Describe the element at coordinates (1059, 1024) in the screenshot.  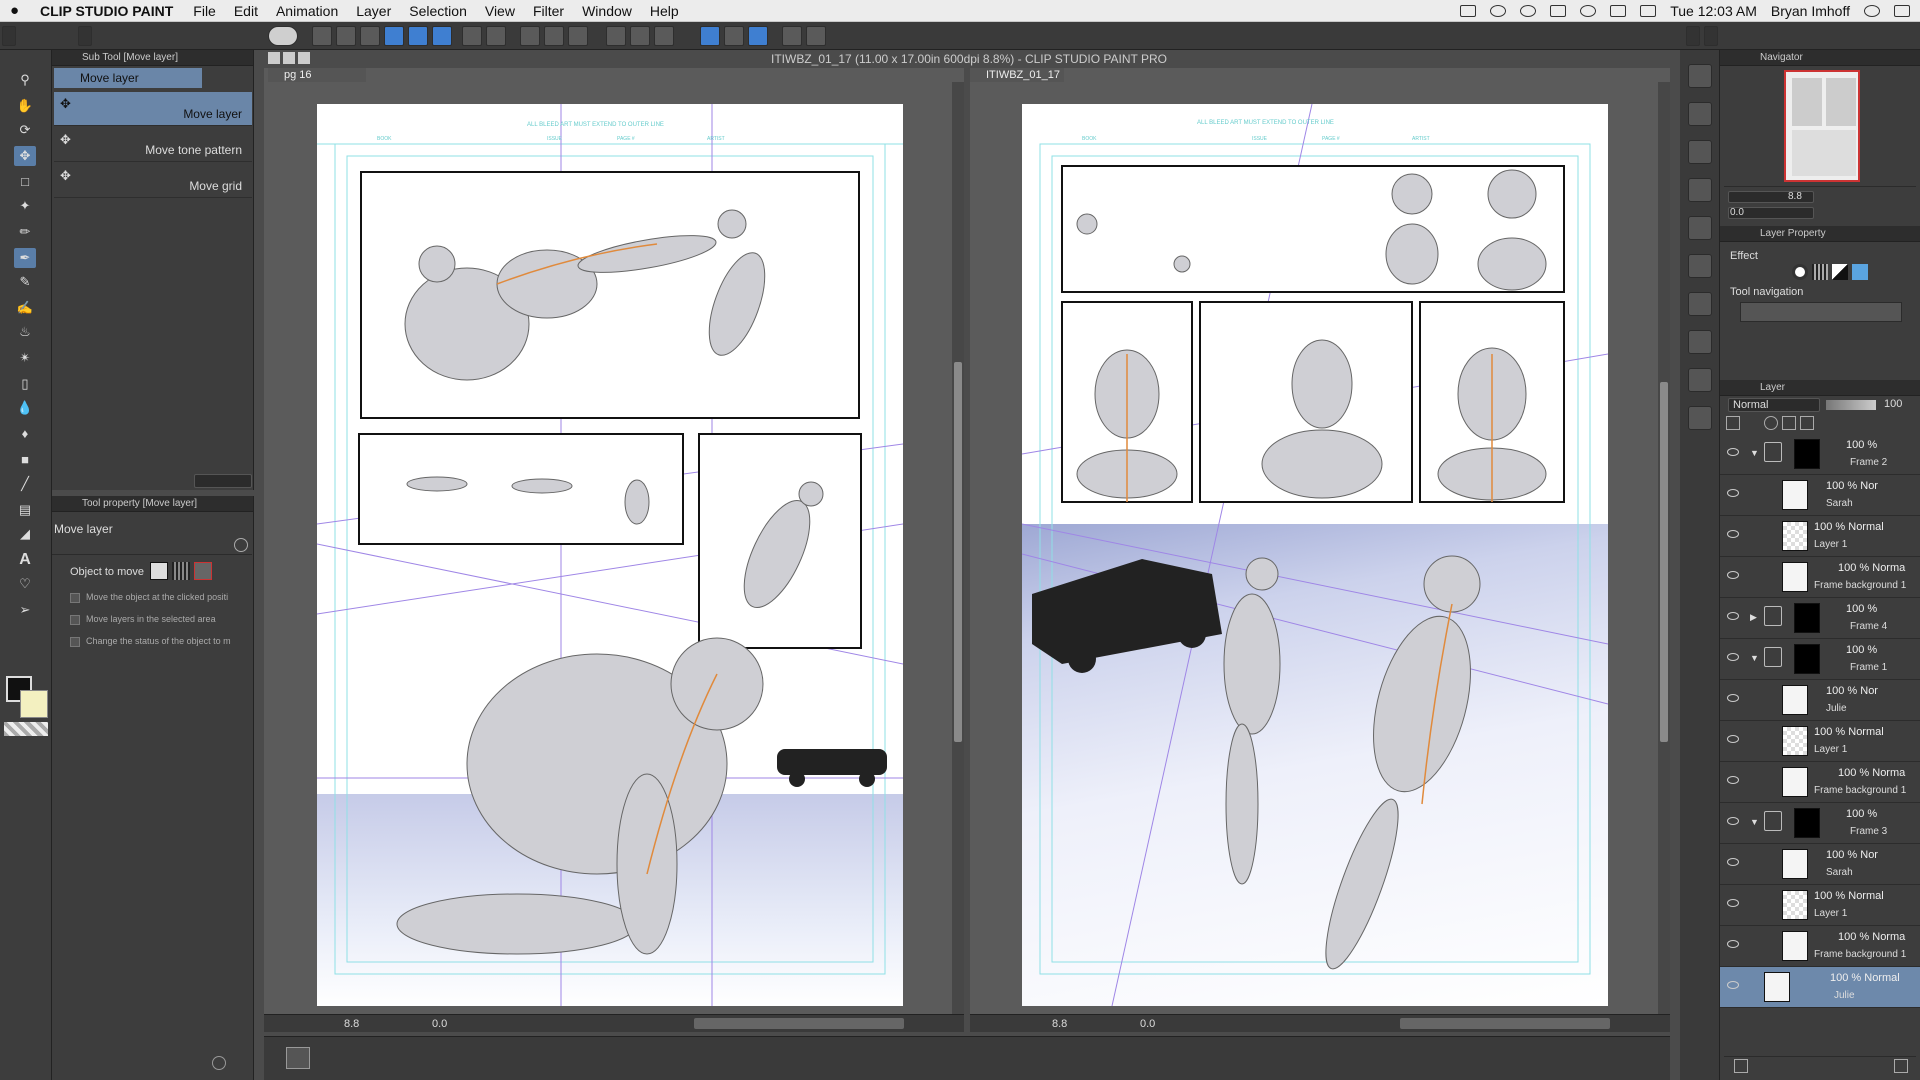
I see `zoom-value: 8.8` at that location.